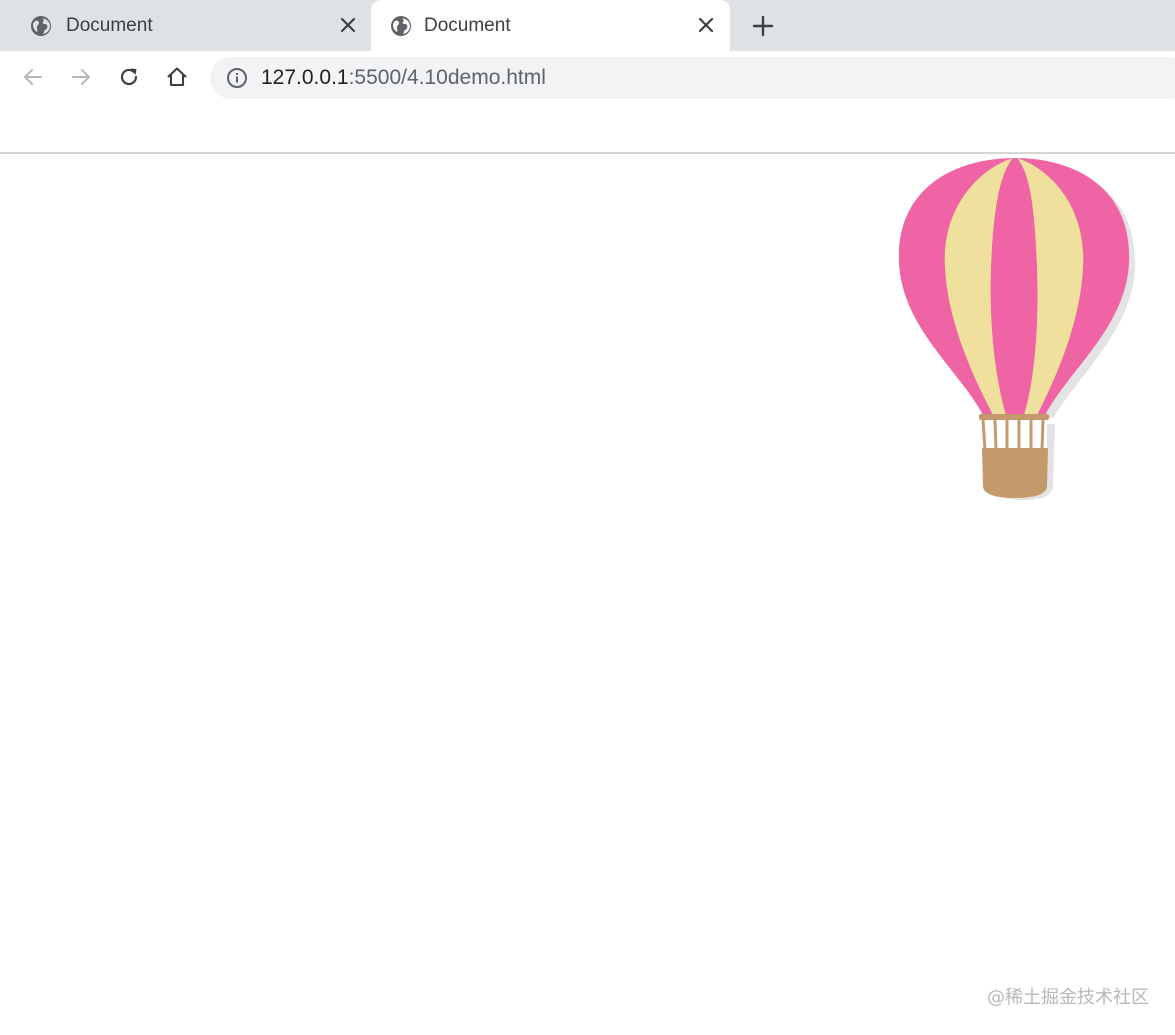 Image resolution: width=1175 pixels, height=1035 pixels. I want to click on address-bar: 127.0.0.1:5500/4.10demo.html, so click(692, 78).